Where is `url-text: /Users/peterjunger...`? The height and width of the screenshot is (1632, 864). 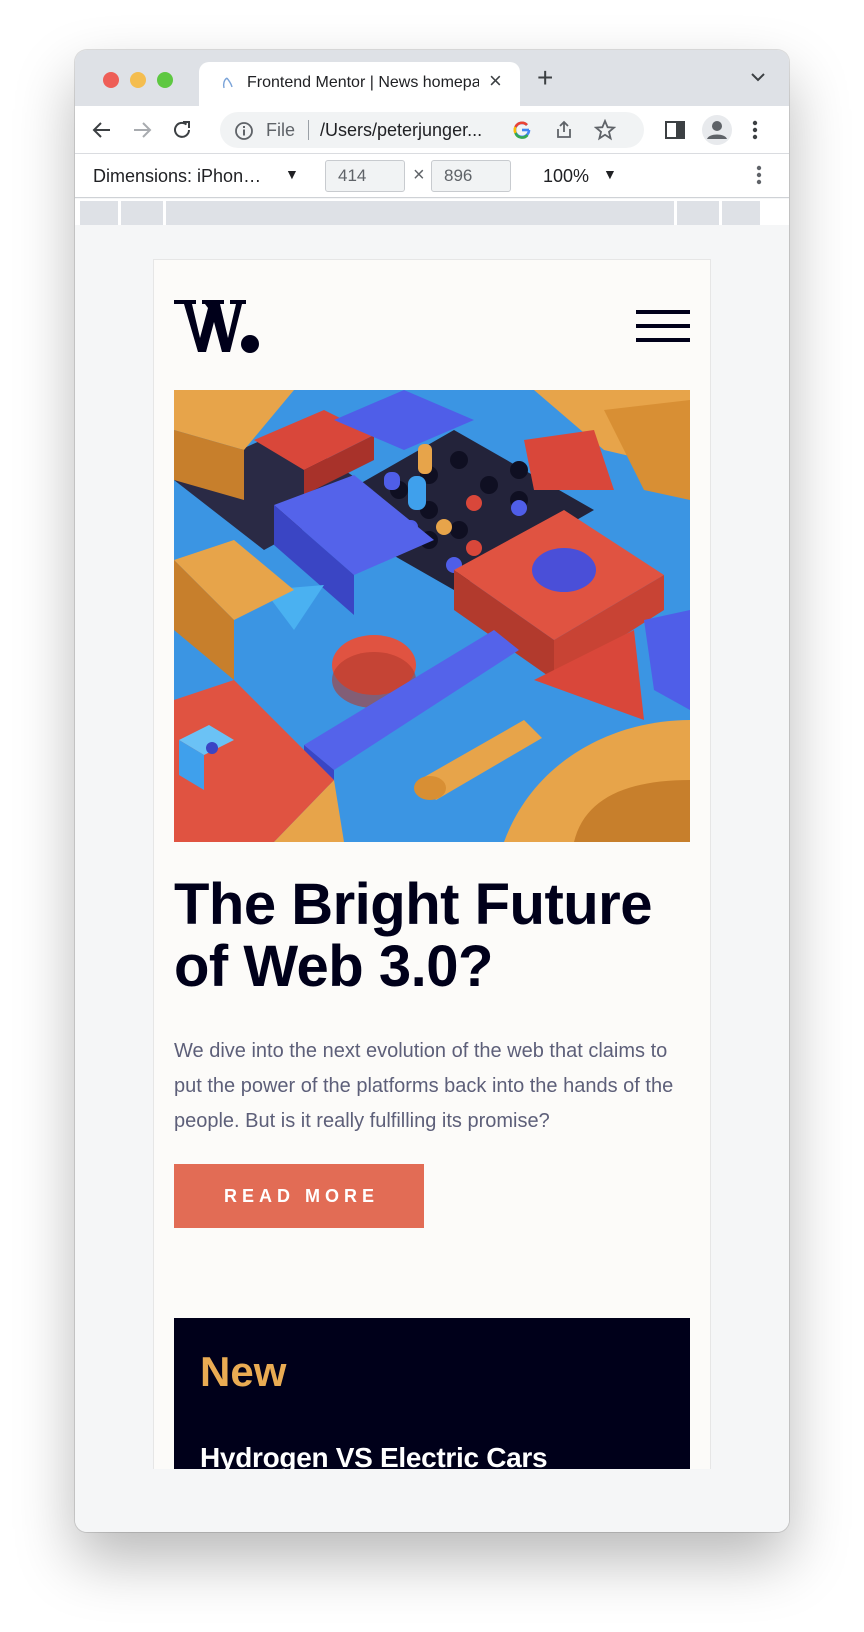
url-text: /Users/peterjunger... is located at coordinates (410, 130).